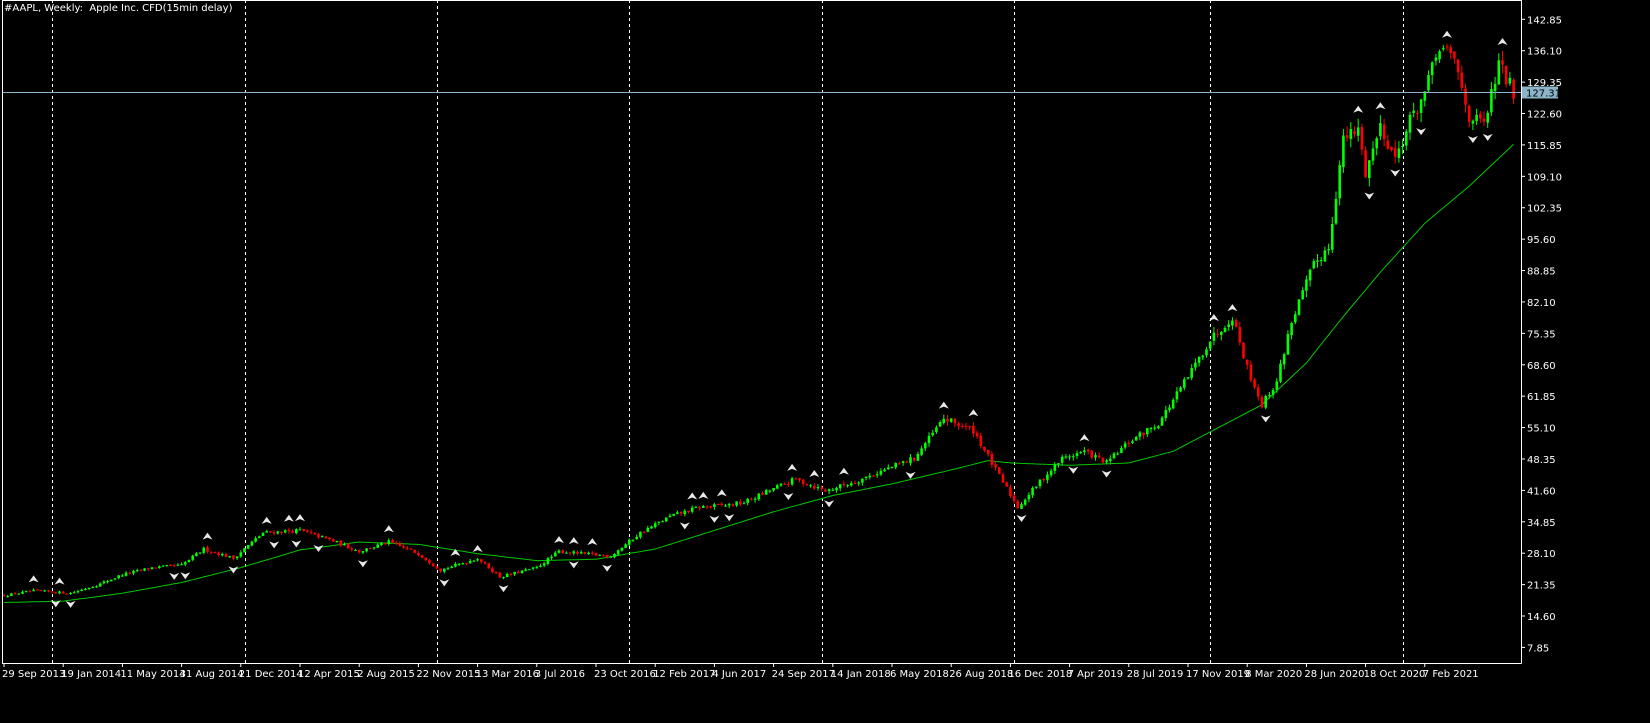 The width and height of the screenshot is (1650, 723). What do you see at coordinates (386, 674) in the screenshot?
I see `x-tick-label: 2 Aug 2015` at bounding box center [386, 674].